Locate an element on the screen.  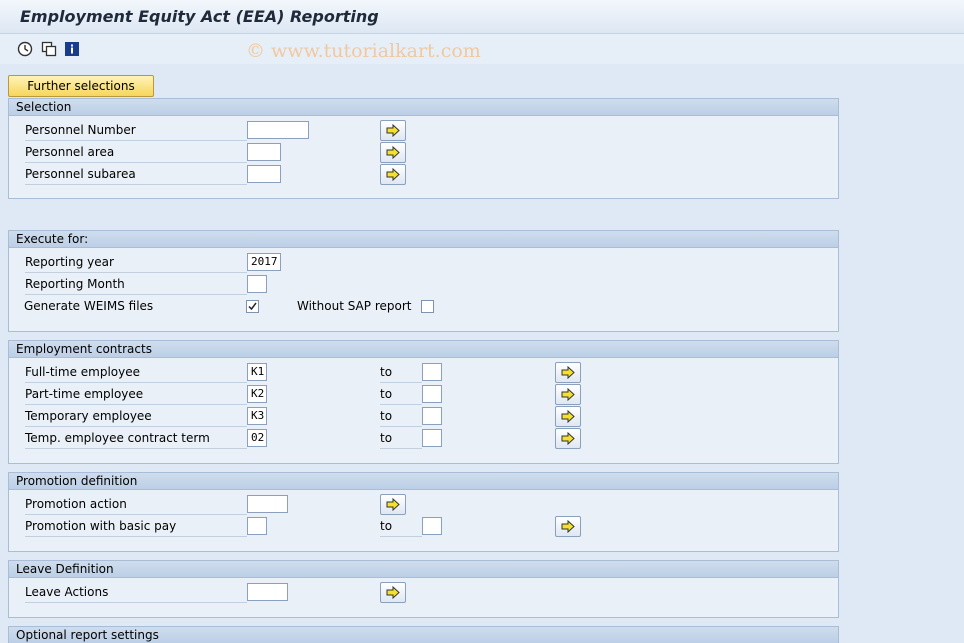
title-bar: Employment Equity Act (EEA) Reporting is located at coordinates (482, 17).